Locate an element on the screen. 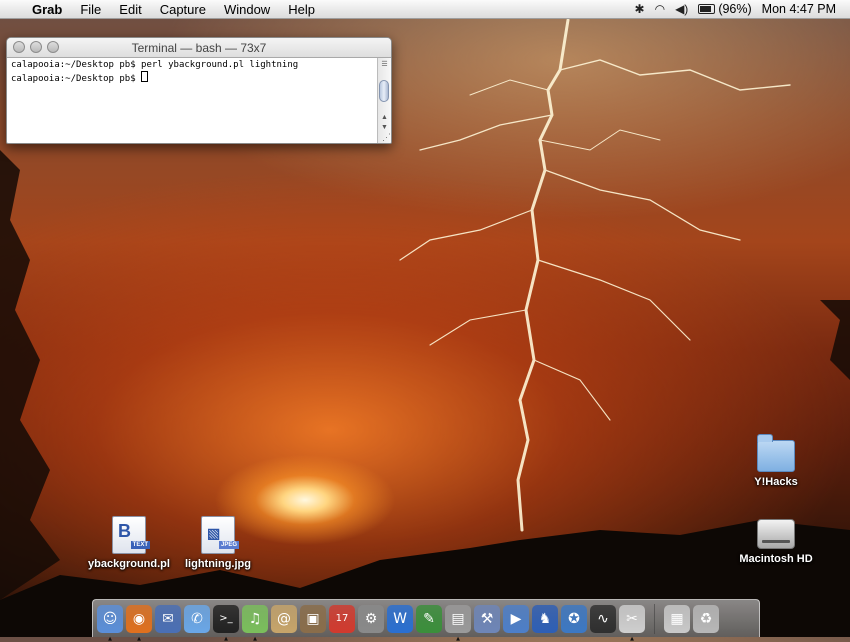  window-controls is located at coordinates (36, 47).